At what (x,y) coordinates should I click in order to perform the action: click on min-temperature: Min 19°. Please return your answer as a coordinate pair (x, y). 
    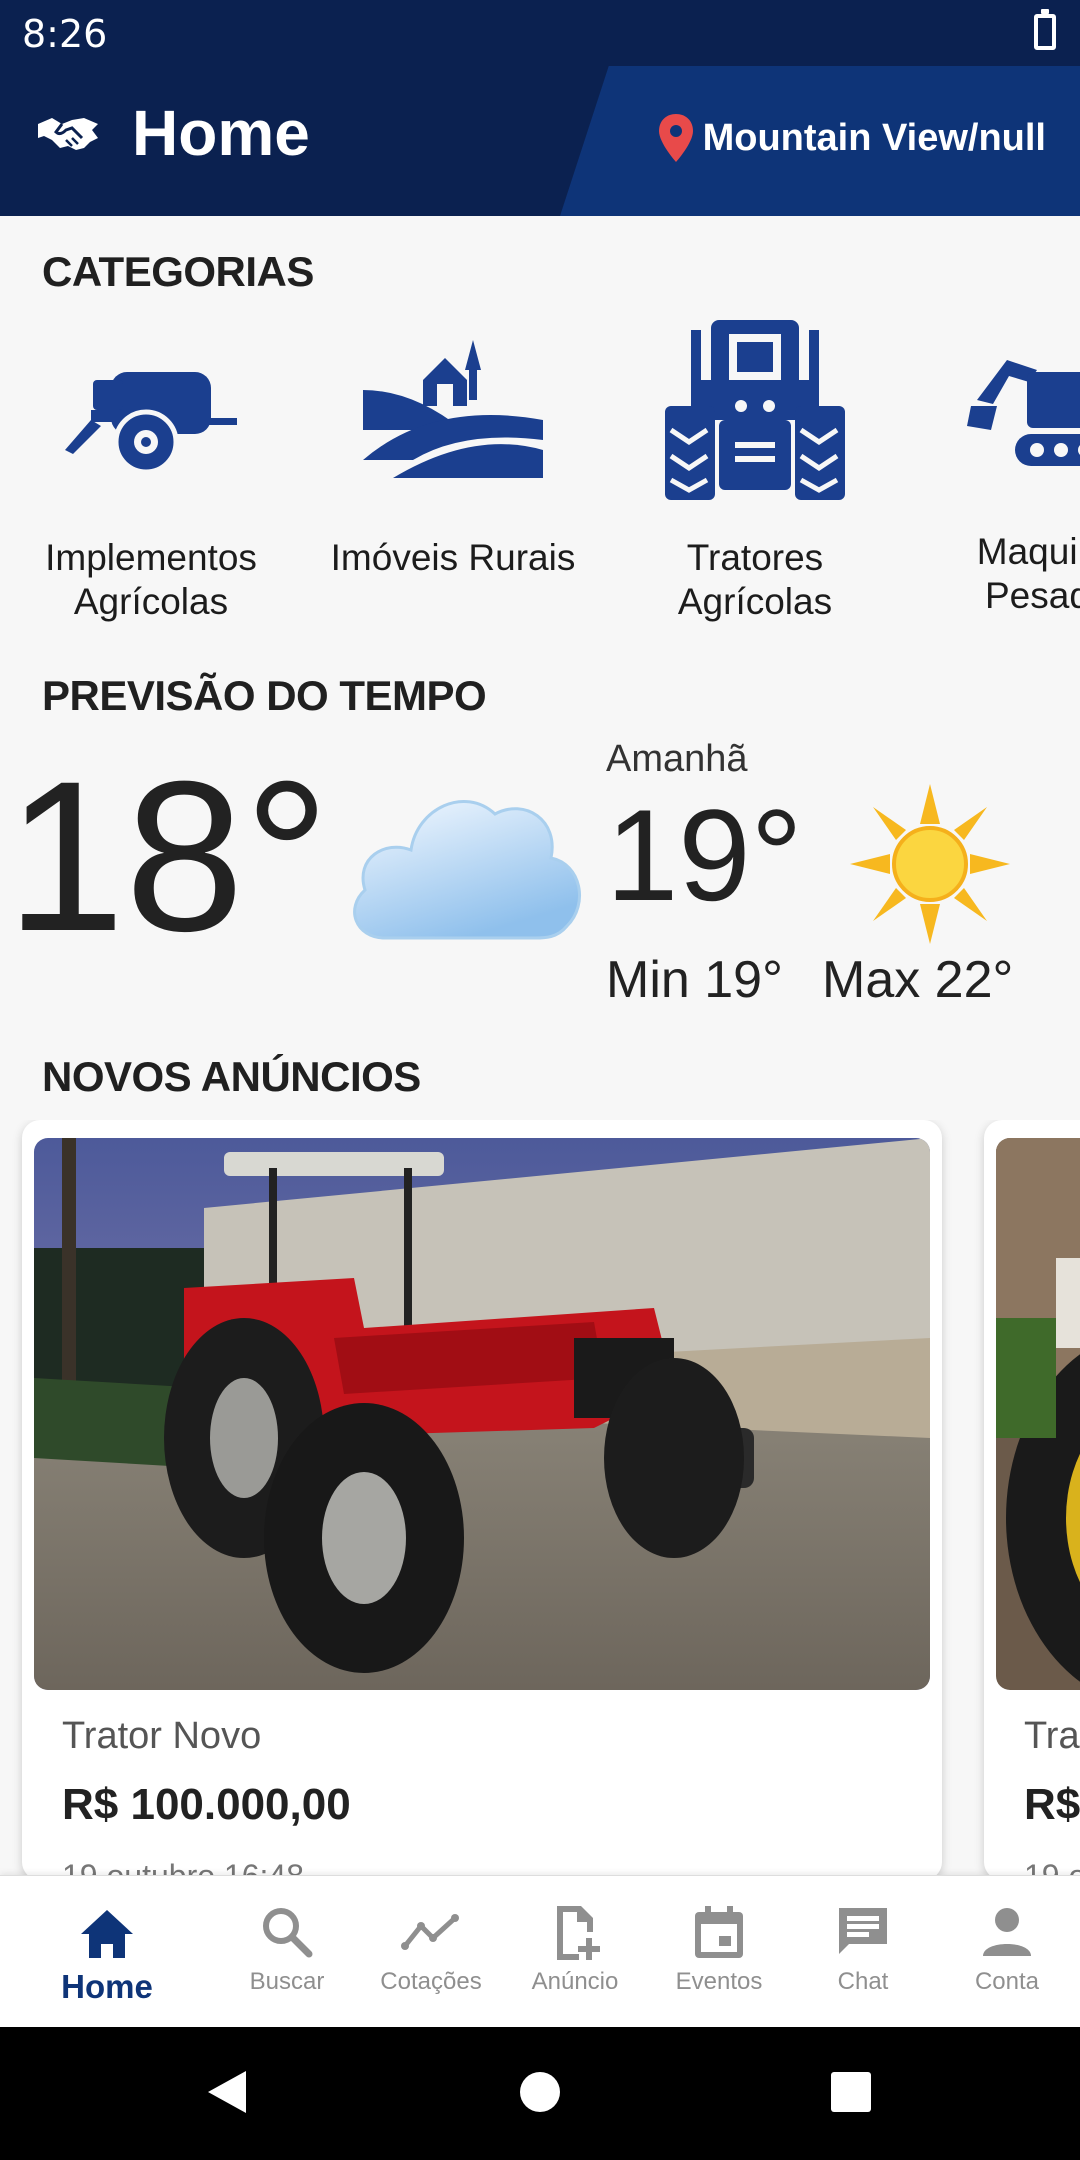
    Looking at the image, I should click on (694, 980).